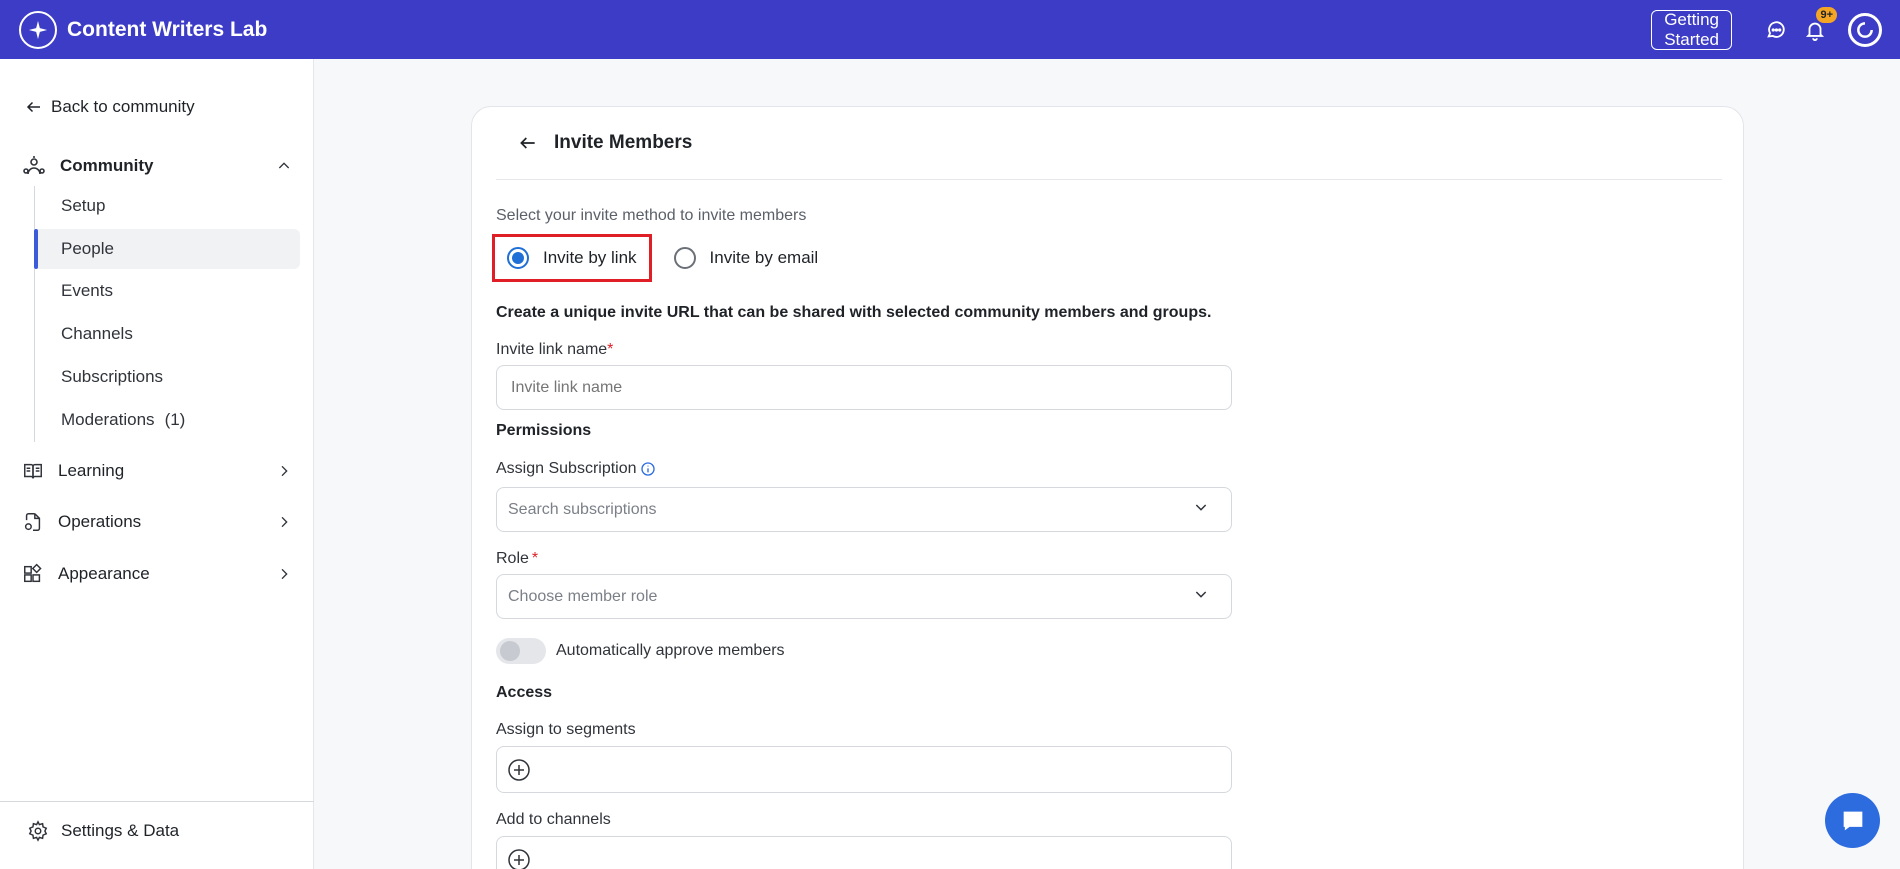 The width and height of the screenshot is (1900, 869). Describe the element at coordinates (661, 258) in the screenshot. I see `invite-method-radio-group: Invite by link Invite by email` at that location.